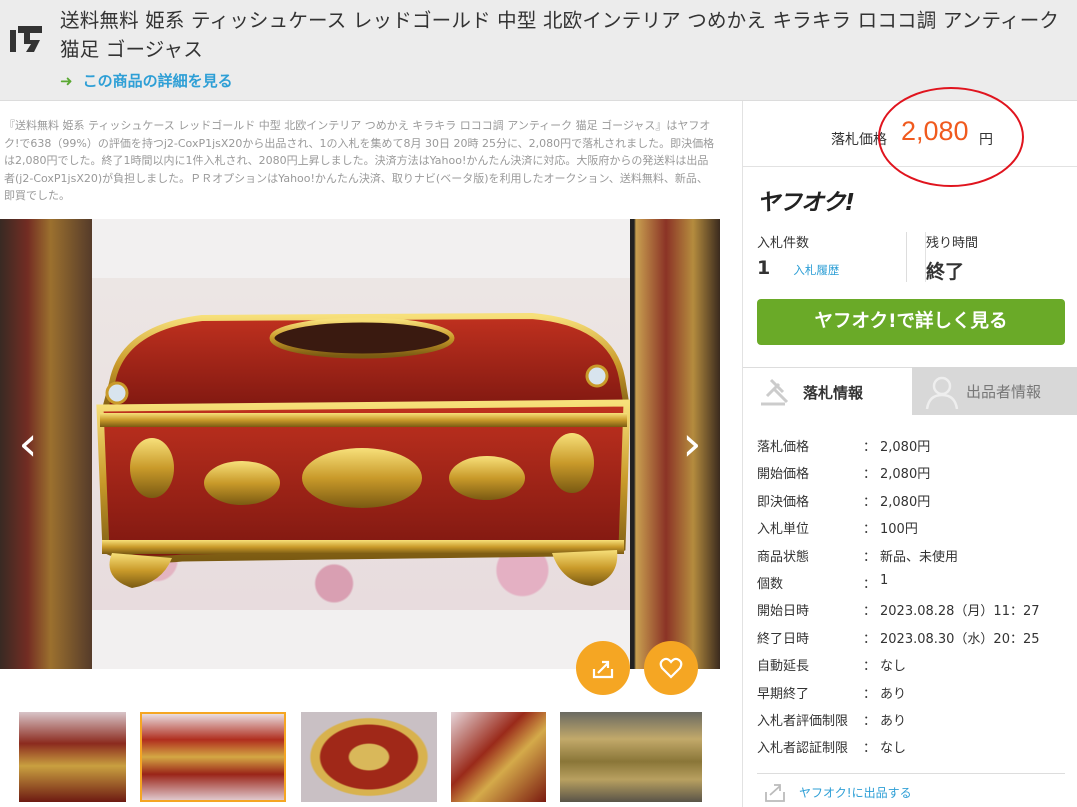  I want to click on remaining-time-value: 終了, so click(945, 272).